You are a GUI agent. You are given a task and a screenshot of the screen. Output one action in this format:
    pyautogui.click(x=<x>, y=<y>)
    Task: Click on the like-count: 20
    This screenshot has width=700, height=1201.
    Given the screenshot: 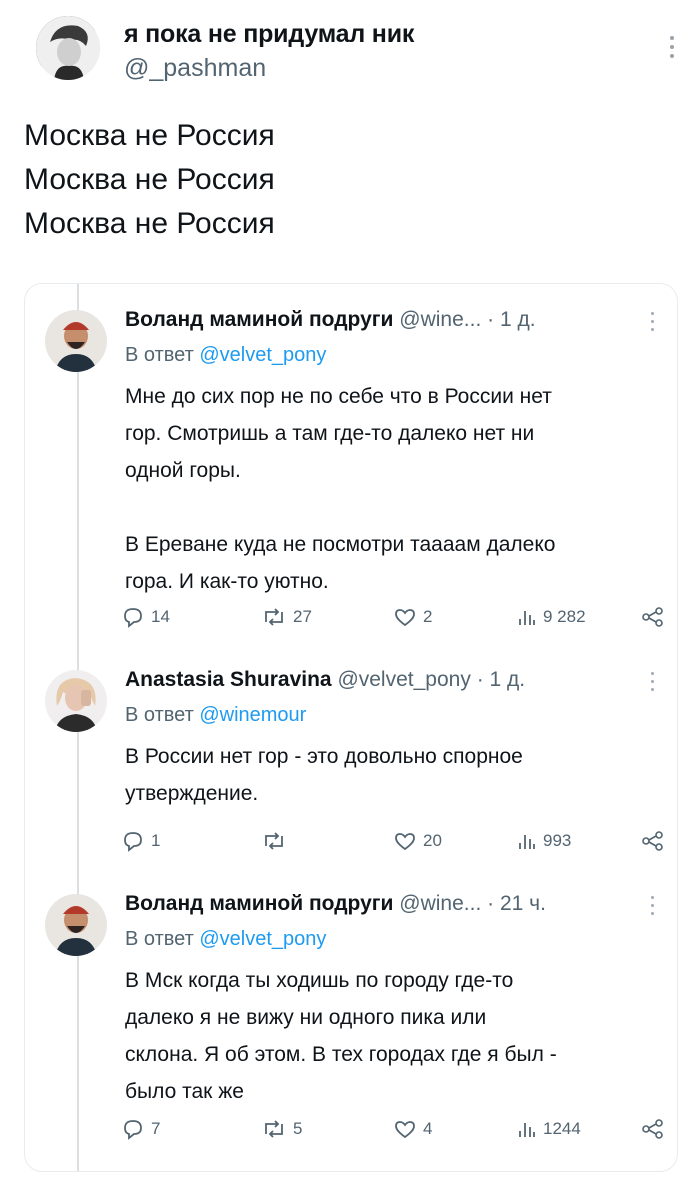 What is the action you would take?
    pyautogui.click(x=432, y=840)
    